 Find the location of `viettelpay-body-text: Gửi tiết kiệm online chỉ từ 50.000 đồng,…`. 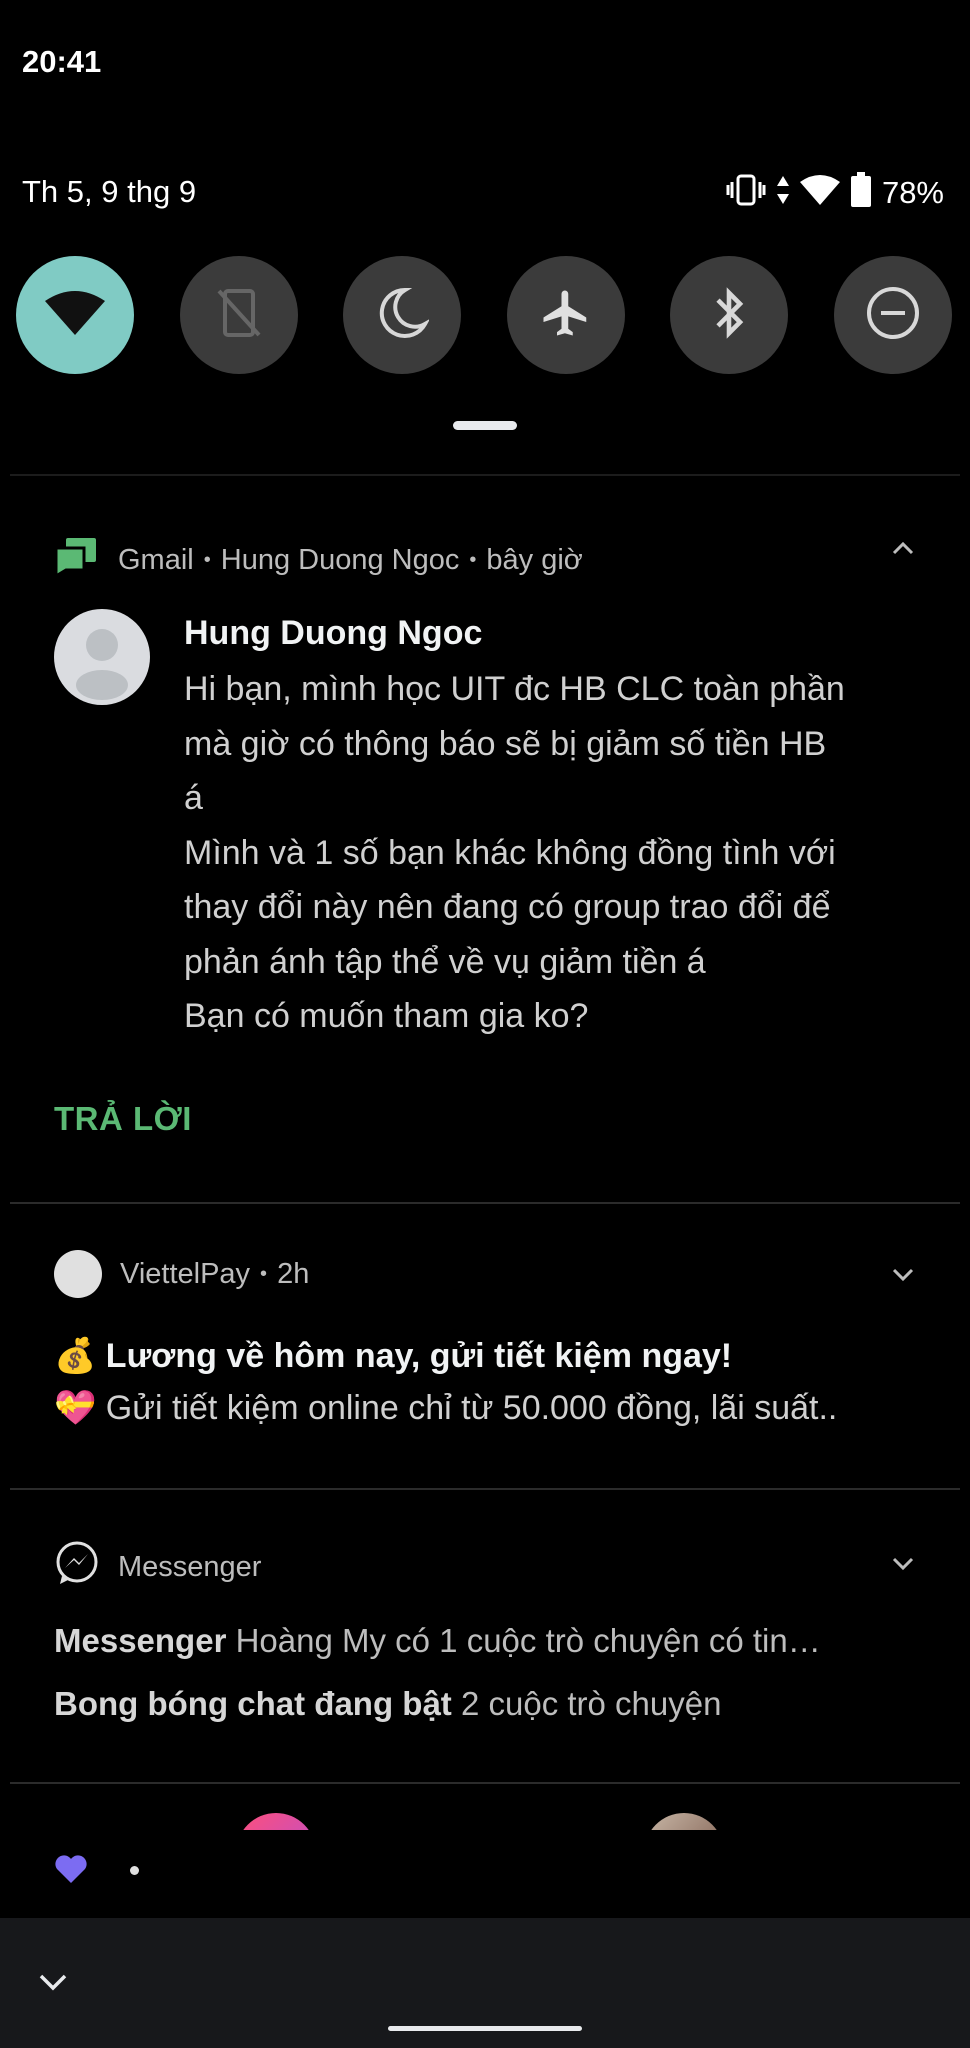

viettelpay-body-text: Gửi tiết kiệm online chỉ từ 50.000 đồng,… is located at coordinates (471, 1408).